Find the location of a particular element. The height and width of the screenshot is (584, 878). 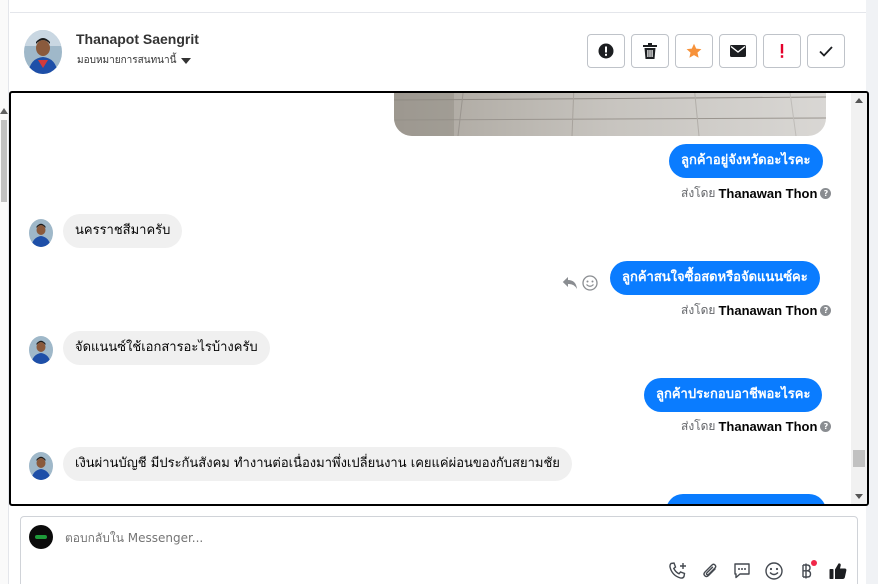

delete-button is located at coordinates (650, 51).